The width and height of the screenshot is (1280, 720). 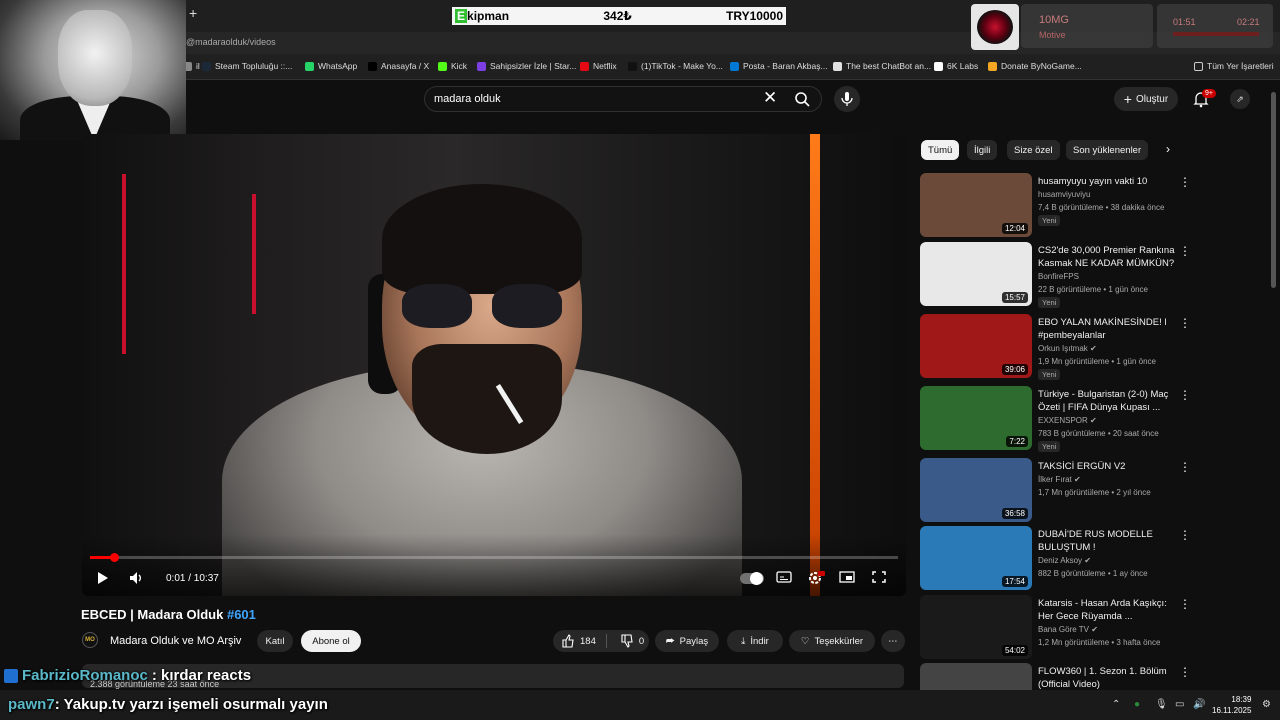 I want to click on tray-network-icon: ▭, so click(x=1179, y=704).